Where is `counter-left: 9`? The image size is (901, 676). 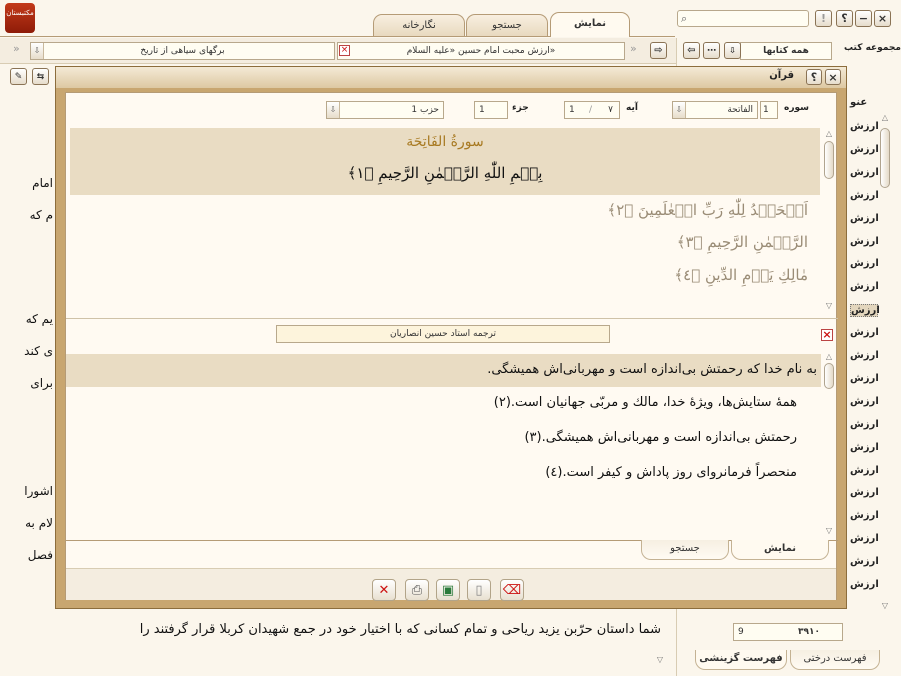 counter-left: 9 is located at coordinates (741, 632).